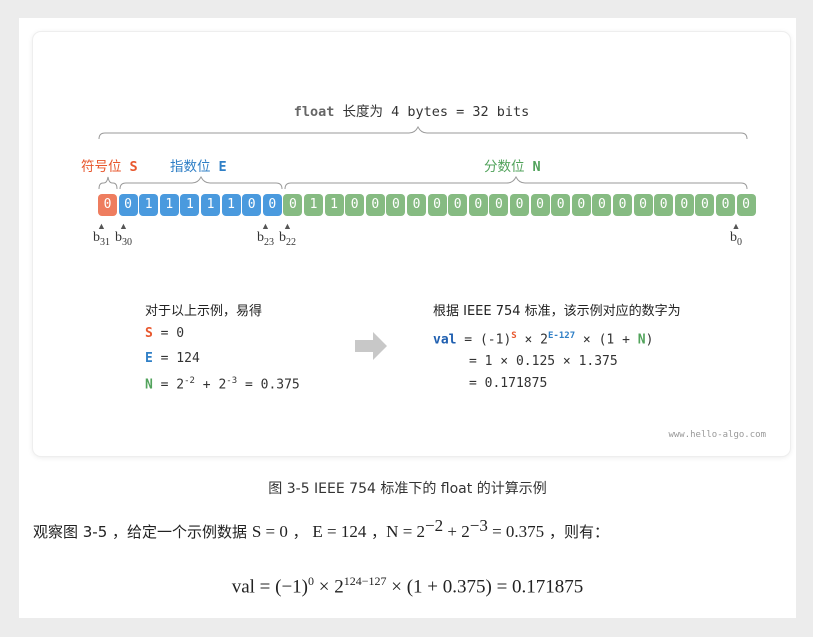 This screenshot has width=813, height=637. What do you see at coordinates (504, 167) in the screenshot?
I see `fraction-label-text: 分数位` at bounding box center [504, 167].